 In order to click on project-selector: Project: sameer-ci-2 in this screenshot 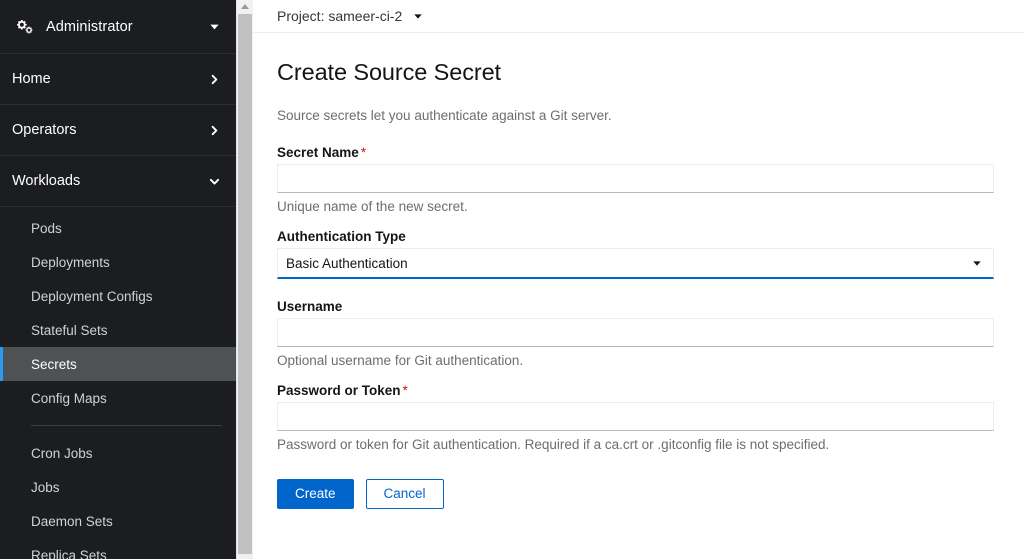, I will do `click(350, 16)`.